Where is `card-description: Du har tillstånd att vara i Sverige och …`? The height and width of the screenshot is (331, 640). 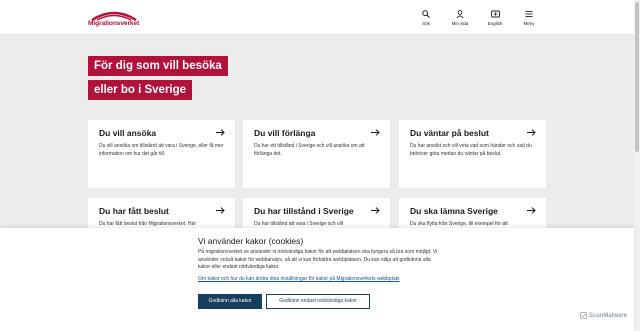
card-description: Du har tillstånd att vara i Sverige och … is located at coordinates (298, 224).